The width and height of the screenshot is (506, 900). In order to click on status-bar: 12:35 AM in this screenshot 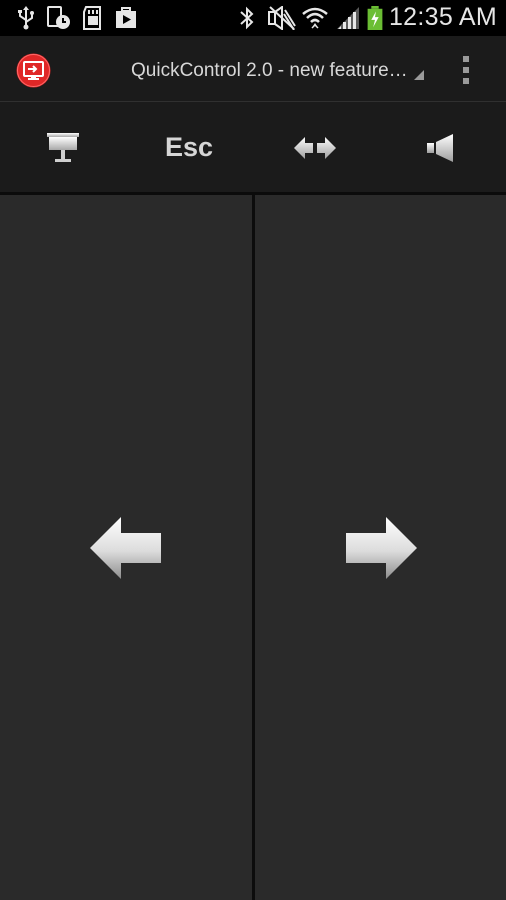, I will do `click(253, 18)`.